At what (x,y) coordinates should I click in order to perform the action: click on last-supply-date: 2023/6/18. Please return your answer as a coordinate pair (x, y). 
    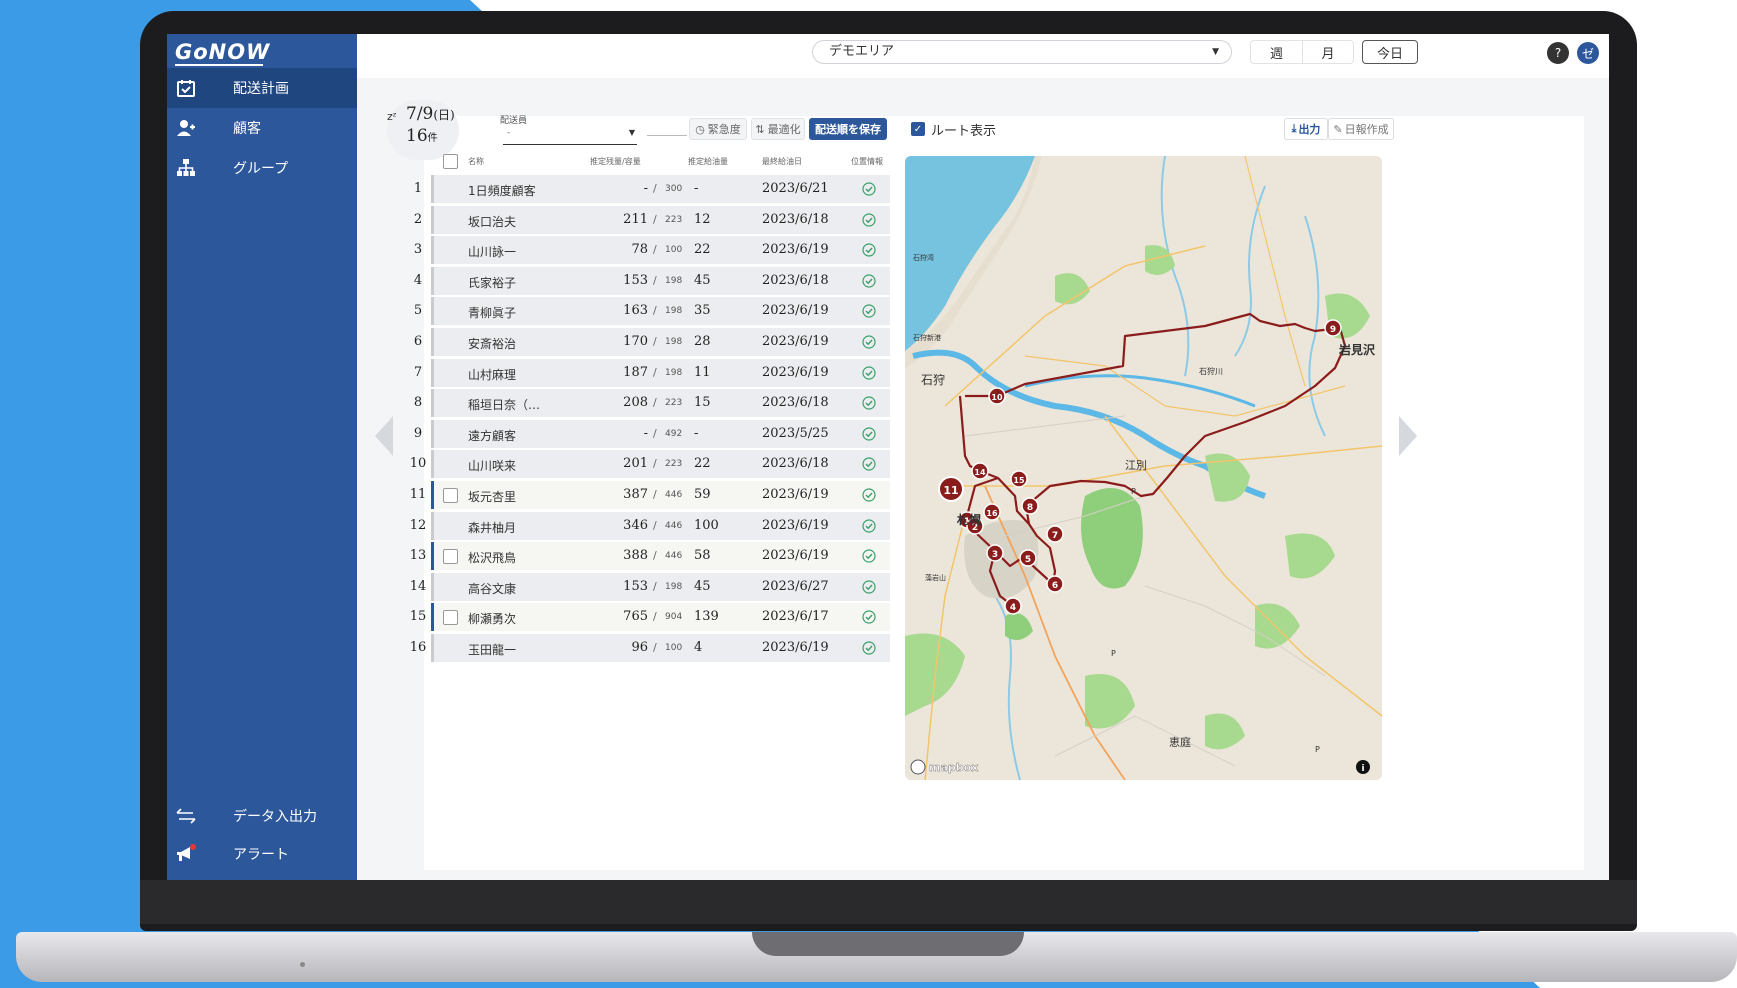
    Looking at the image, I should click on (795, 219).